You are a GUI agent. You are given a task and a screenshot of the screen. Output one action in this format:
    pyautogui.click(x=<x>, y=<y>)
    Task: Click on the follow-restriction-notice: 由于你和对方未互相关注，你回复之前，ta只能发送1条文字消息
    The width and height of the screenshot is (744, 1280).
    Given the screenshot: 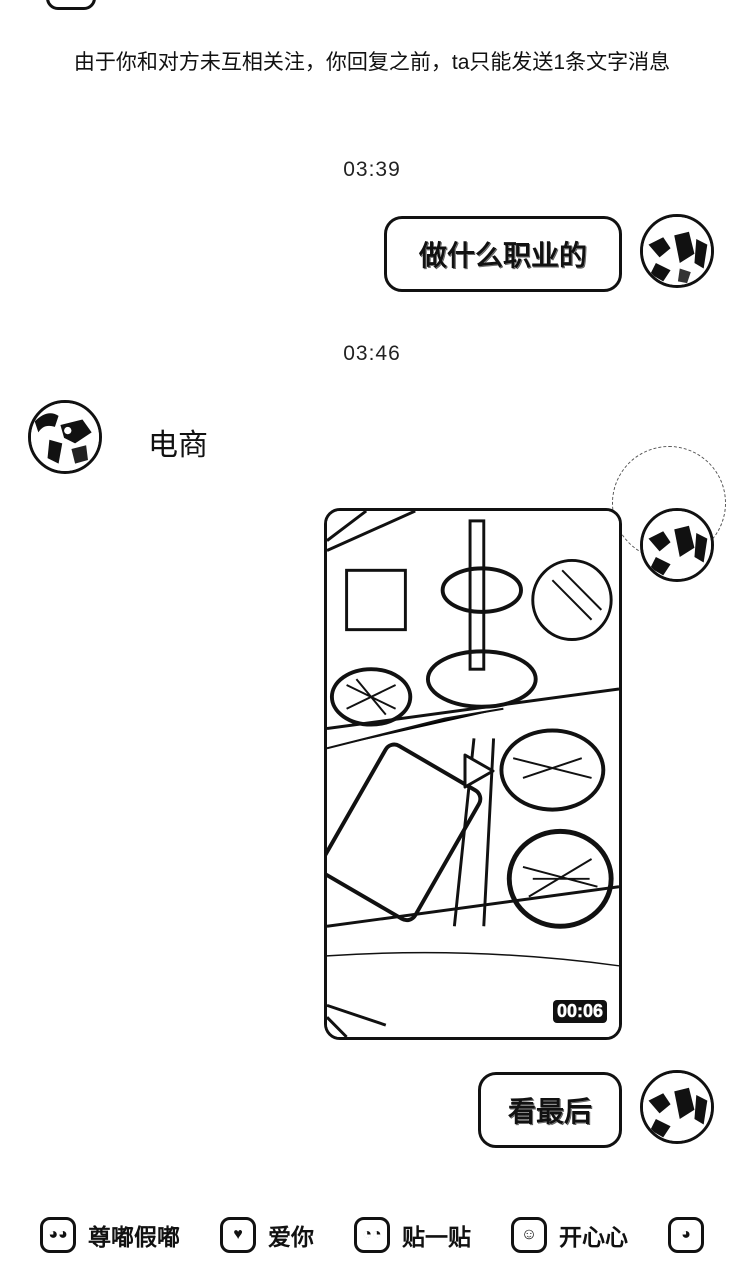 What is the action you would take?
    pyautogui.click(x=372, y=62)
    